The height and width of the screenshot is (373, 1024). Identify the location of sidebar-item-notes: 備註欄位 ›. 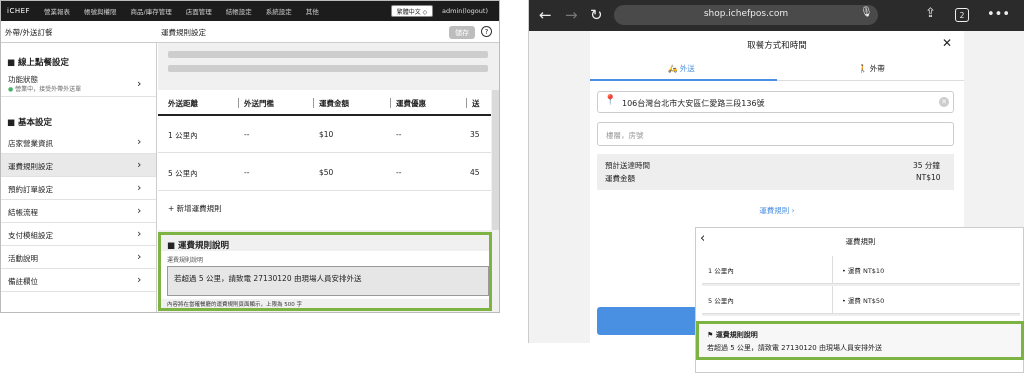
(78, 280).